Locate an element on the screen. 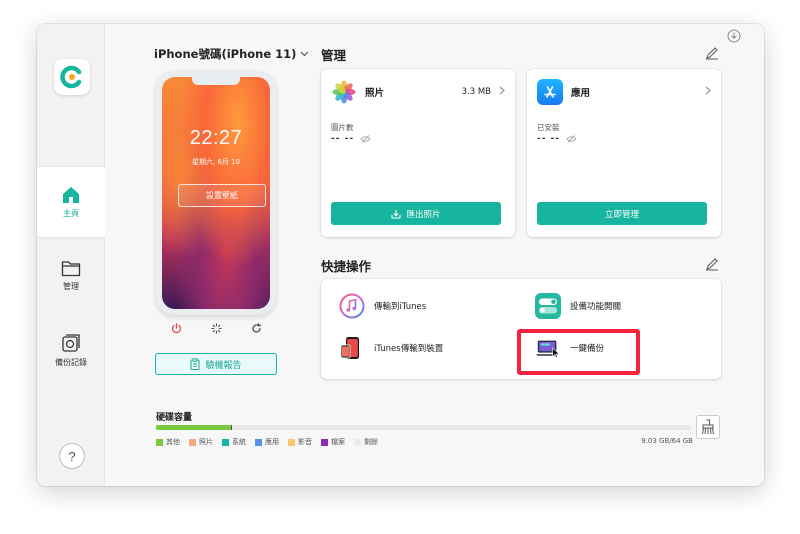 The image size is (800, 534). set-wallpaper-button: 設置壁紙 is located at coordinates (222, 195).